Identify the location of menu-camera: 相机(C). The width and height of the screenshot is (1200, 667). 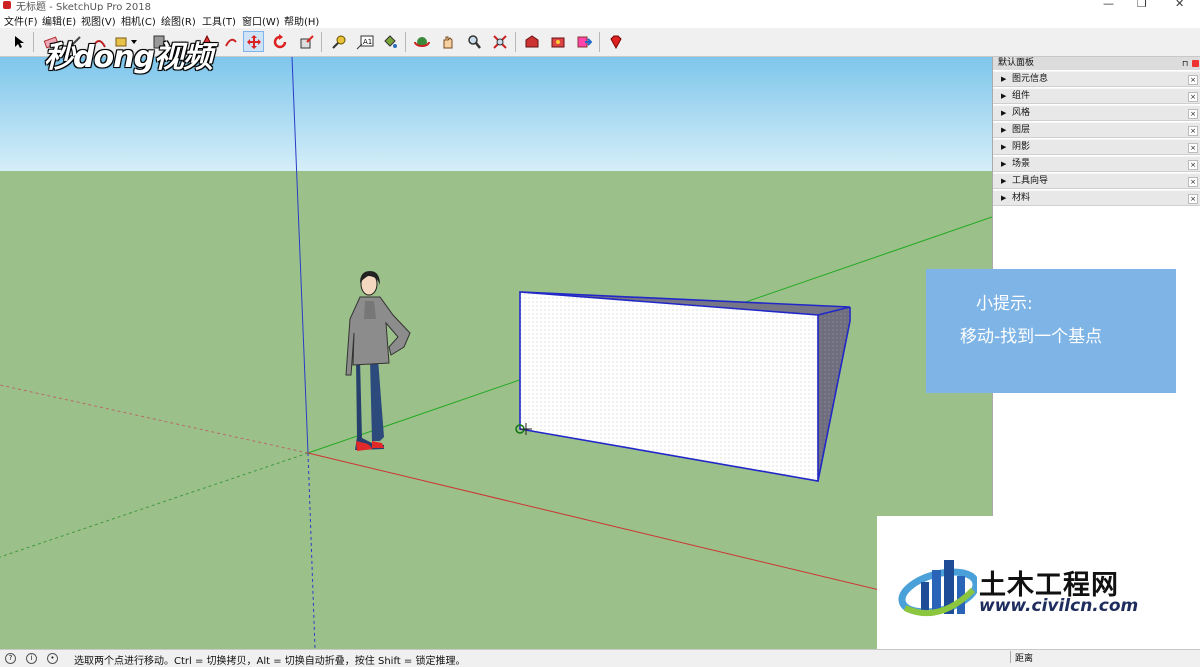
(138, 20).